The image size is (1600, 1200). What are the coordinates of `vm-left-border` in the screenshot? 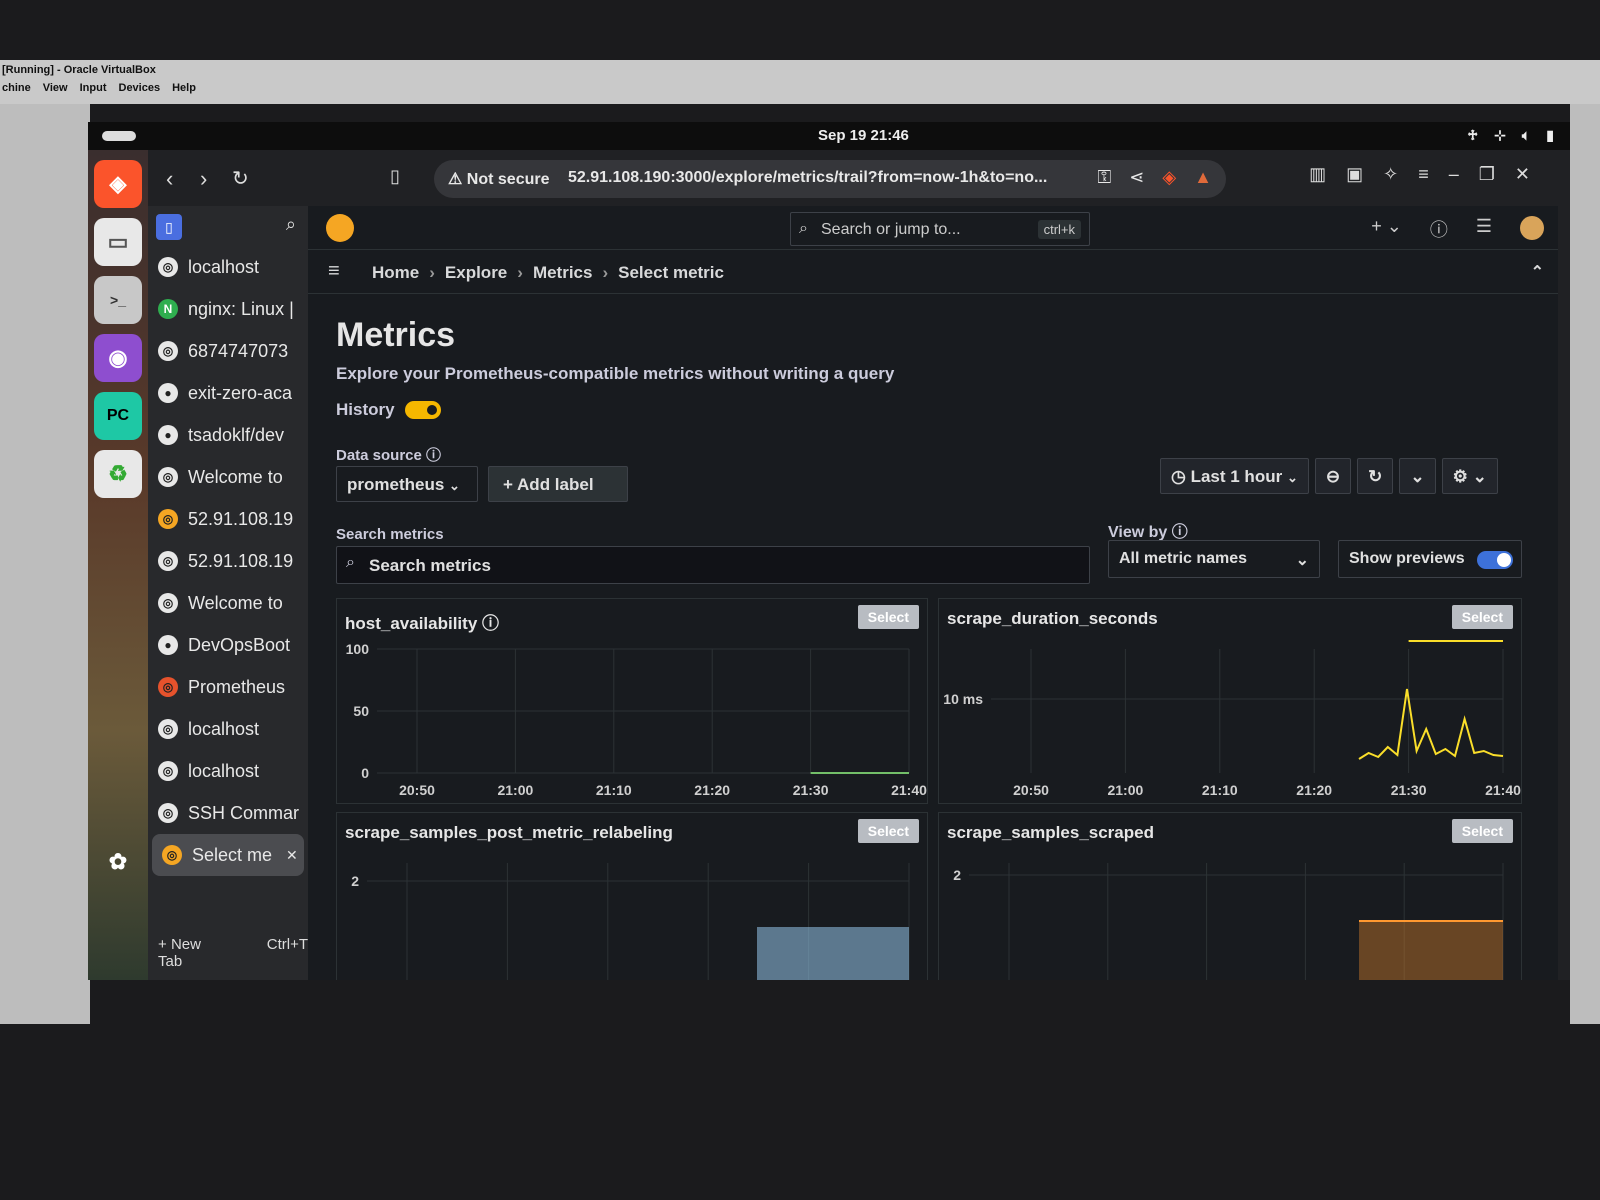 It's located at (45, 564).